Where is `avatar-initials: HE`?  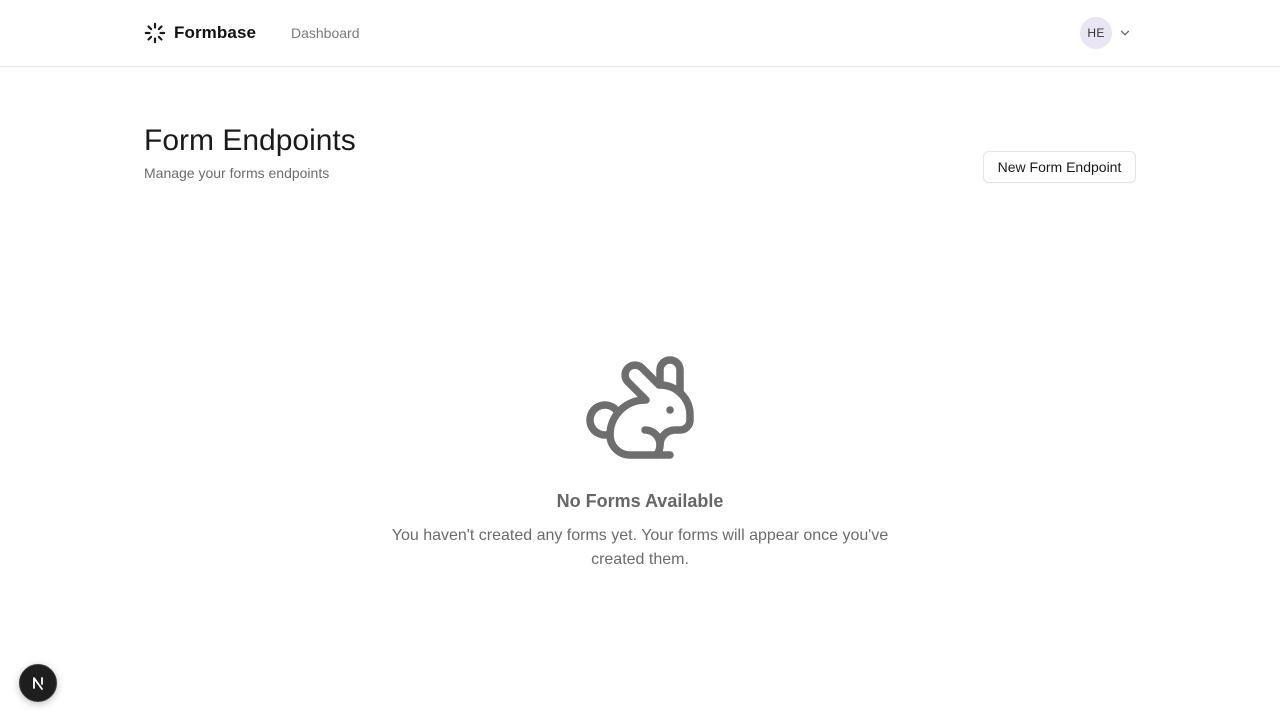
avatar-initials: HE is located at coordinates (1096, 33).